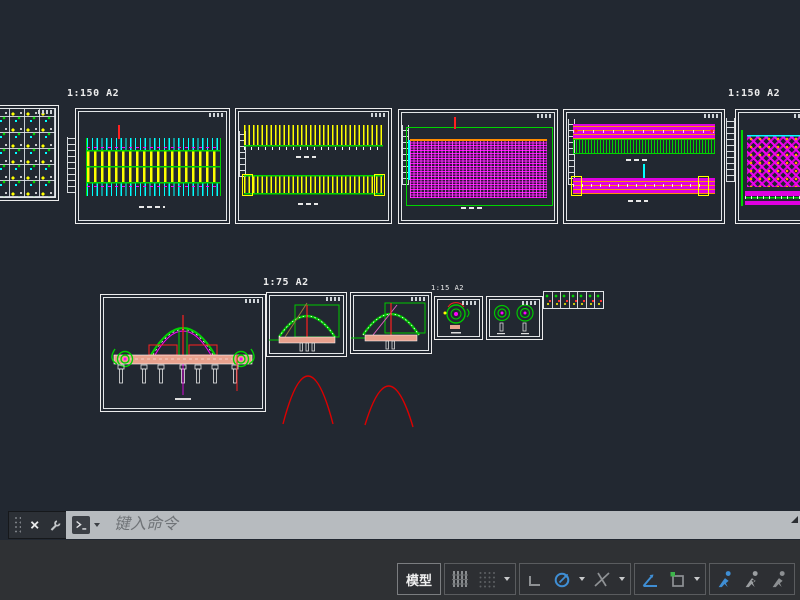 The width and height of the screenshot is (800, 600). Describe the element at coordinates (286, 282) in the screenshot. I see `scale-label: 1:75 A2` at that location.